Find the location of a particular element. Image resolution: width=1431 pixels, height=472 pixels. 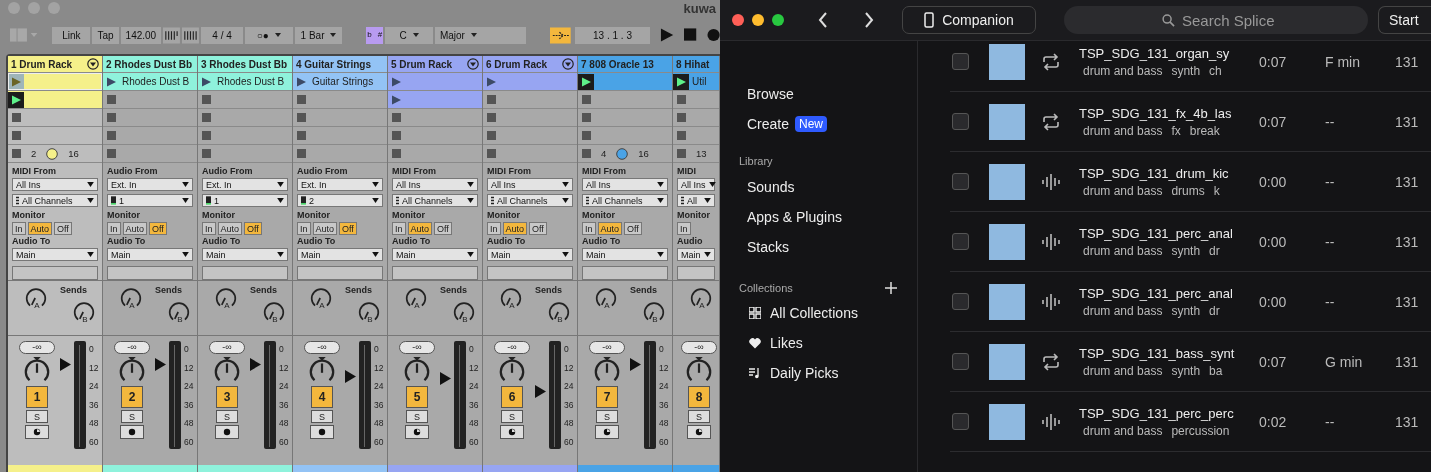

sidebar-item: Stacks is located at coordinates (832, 247).